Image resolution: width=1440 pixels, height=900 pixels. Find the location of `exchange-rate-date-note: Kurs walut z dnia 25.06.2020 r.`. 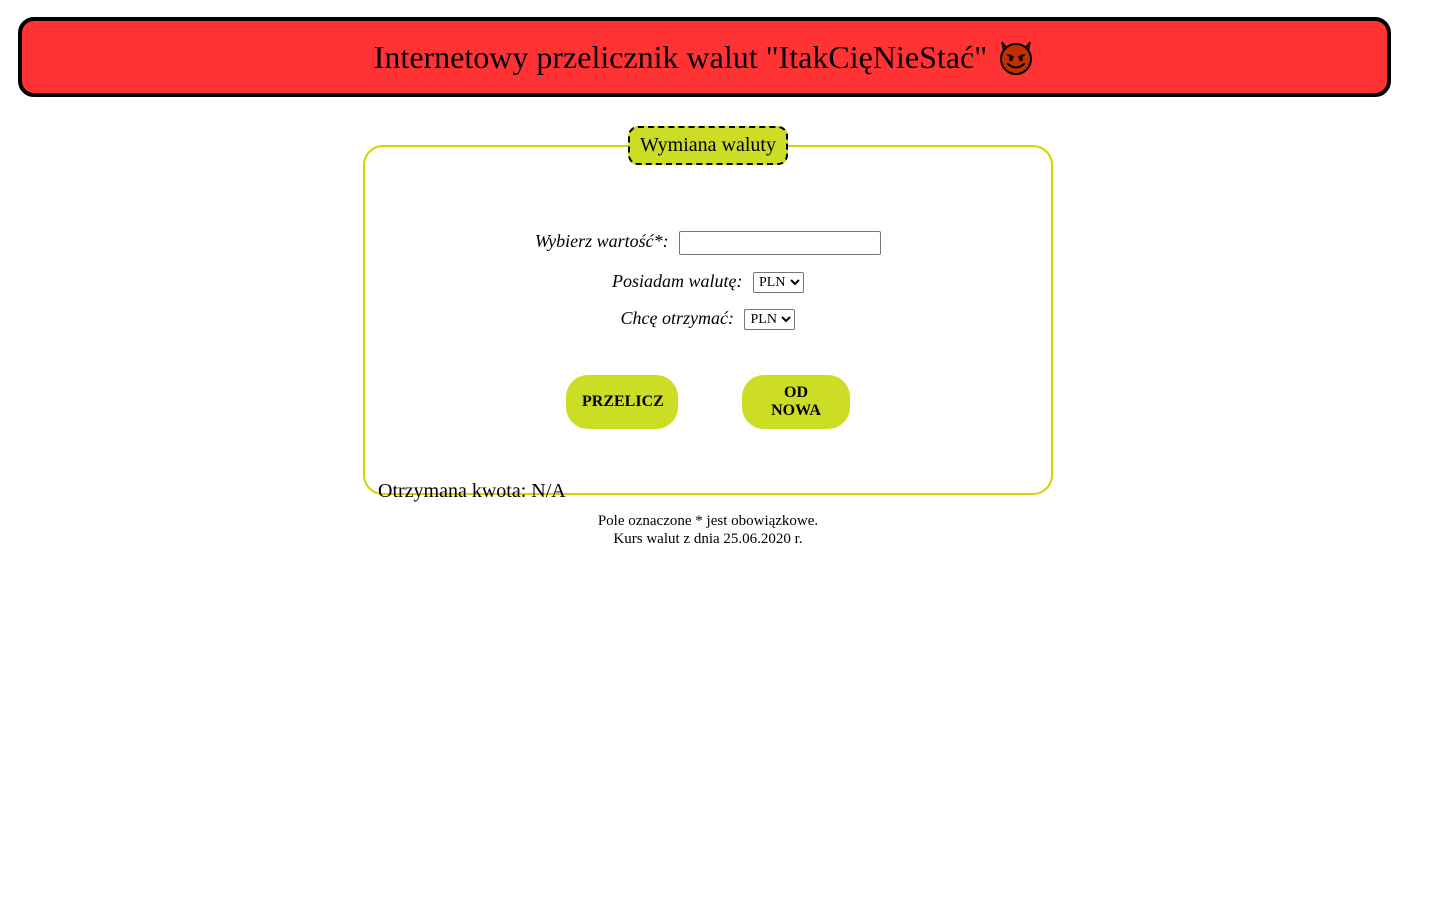

exchange-rate-date-note: Kurs walut z dnia 25.06.2020 r. is located at coordinates (708, 539).